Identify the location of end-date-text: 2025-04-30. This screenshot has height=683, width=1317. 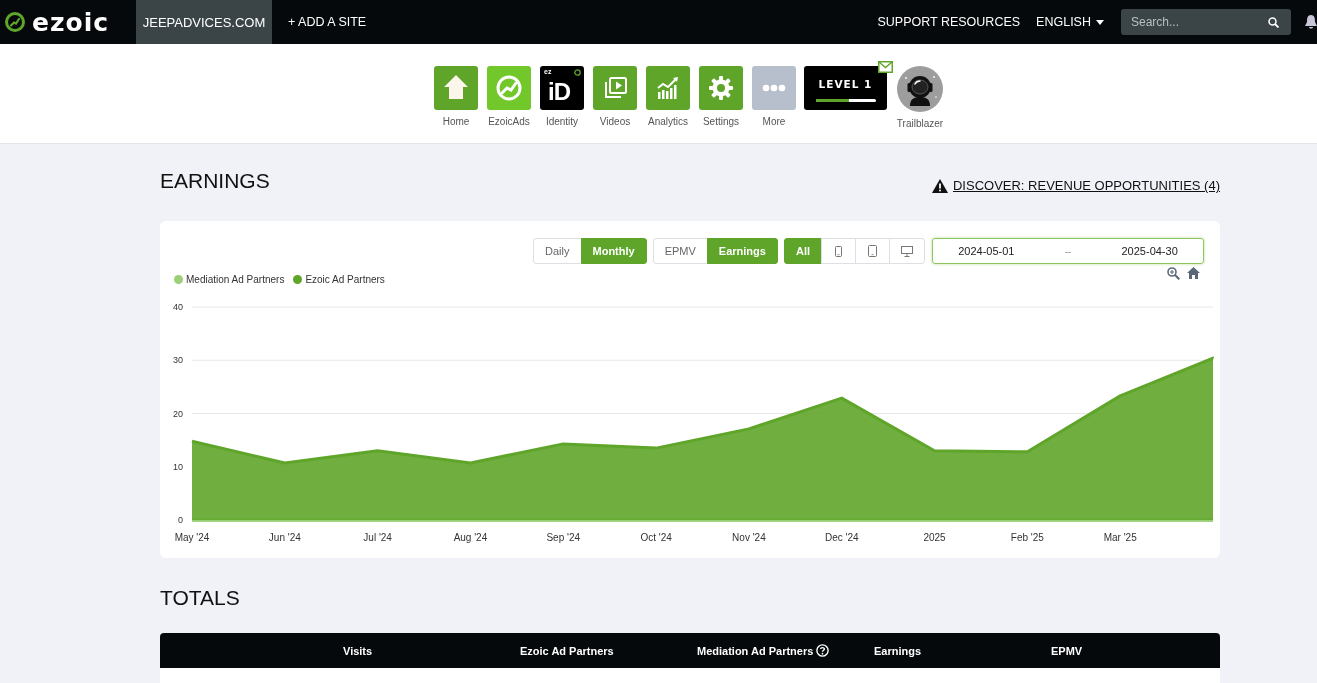
(1149, 251).